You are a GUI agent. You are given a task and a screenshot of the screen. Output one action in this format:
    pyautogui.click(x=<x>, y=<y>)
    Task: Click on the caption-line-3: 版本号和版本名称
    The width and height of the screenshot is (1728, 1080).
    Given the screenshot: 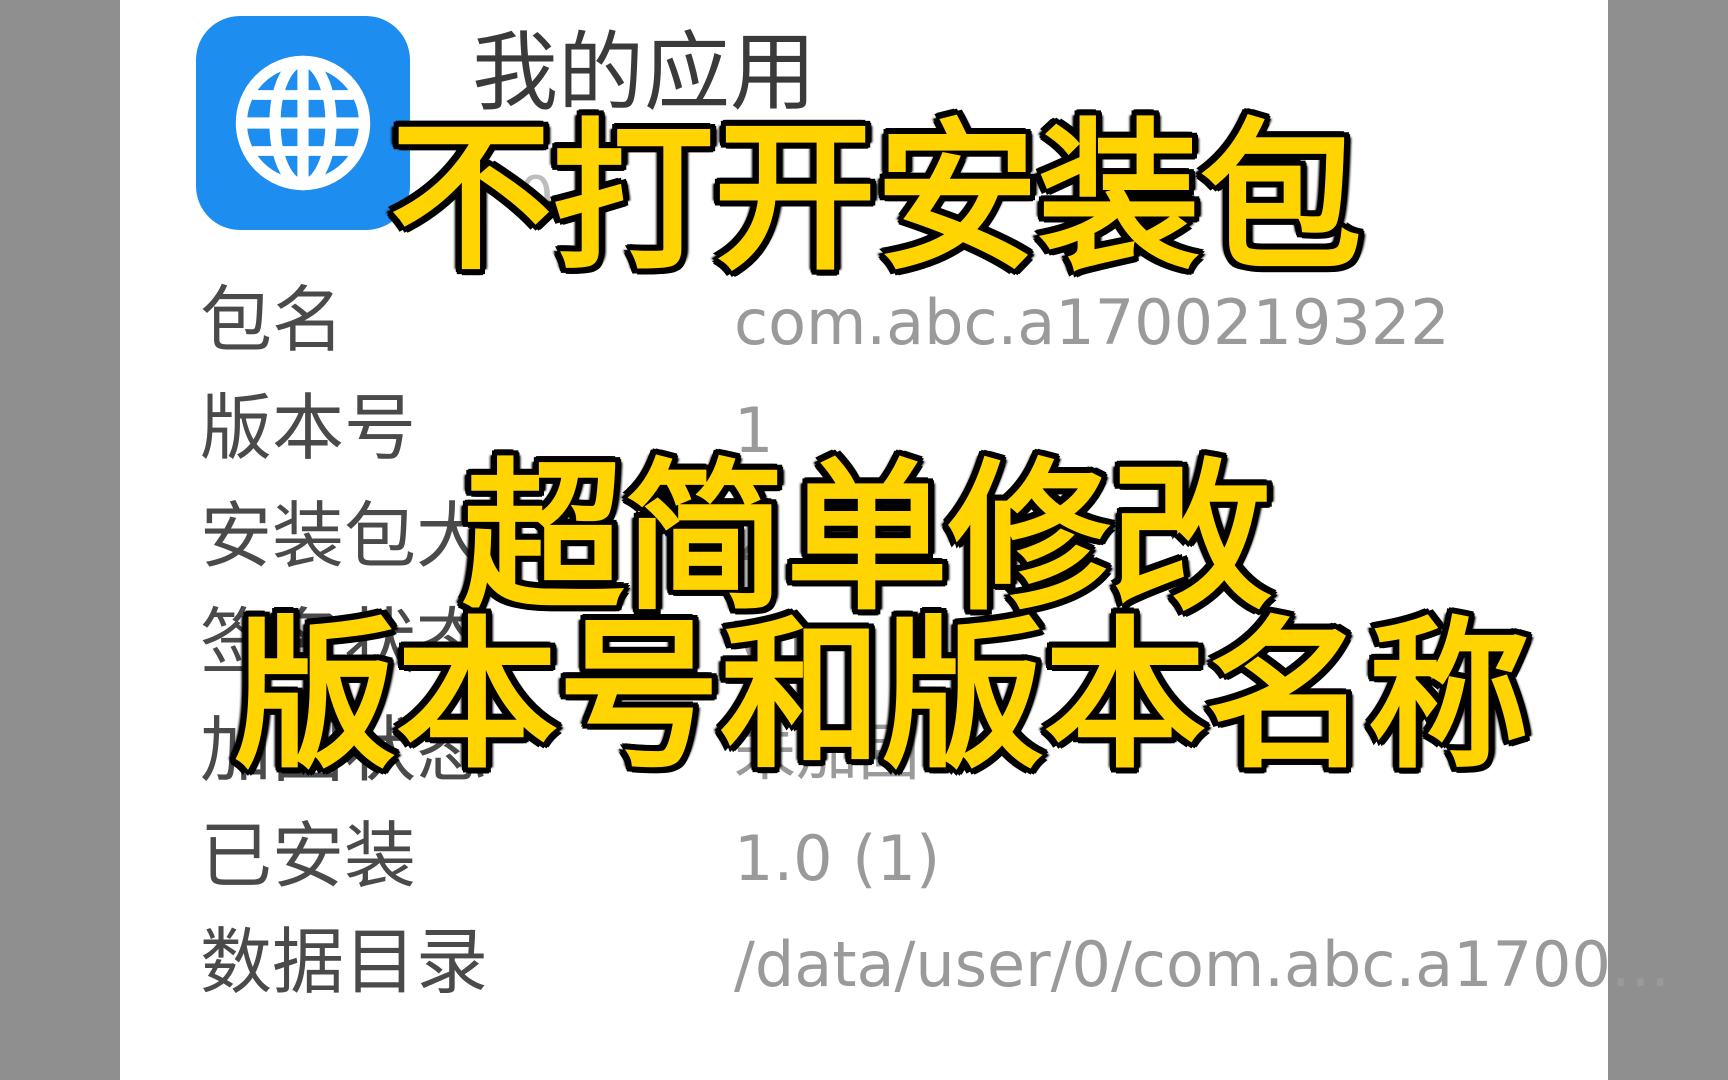 What is the action you would take?
    pyautogui.click(x=882, y=697)
    